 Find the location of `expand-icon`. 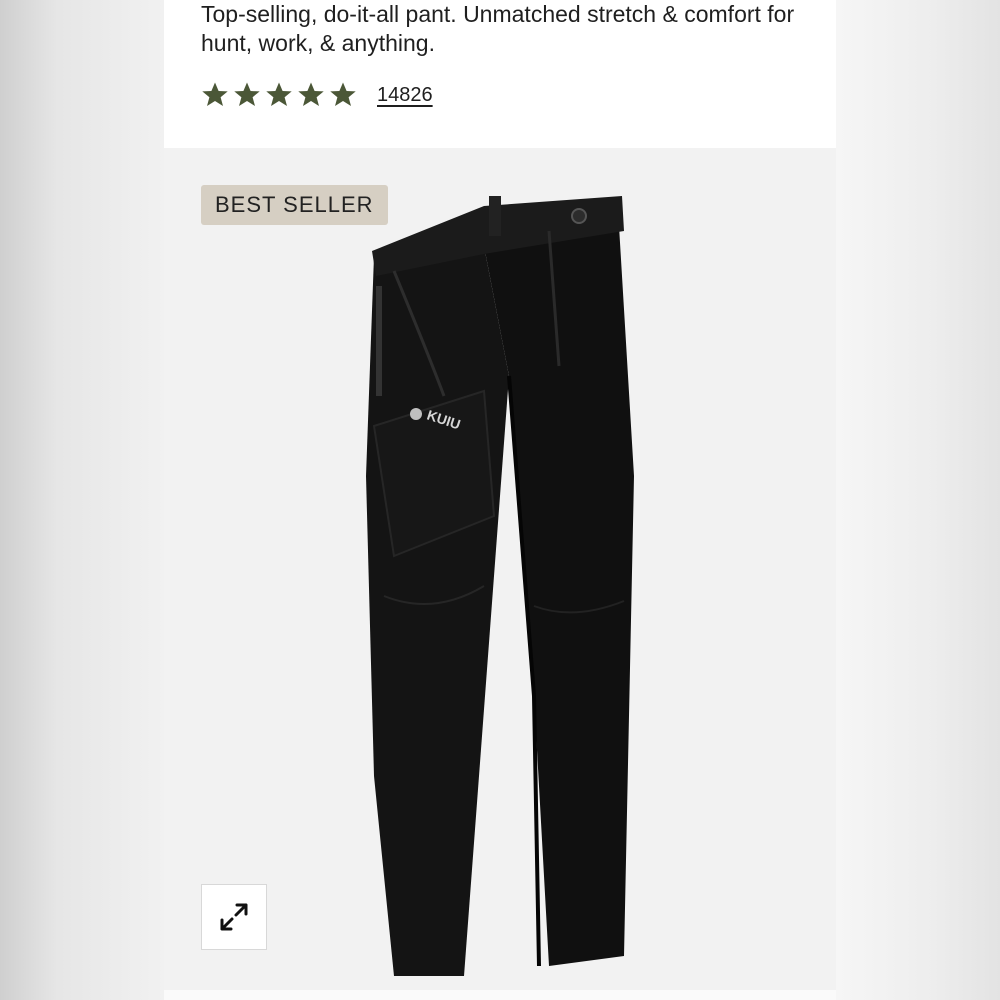

expand-icon is located at coordinates (234, 917).